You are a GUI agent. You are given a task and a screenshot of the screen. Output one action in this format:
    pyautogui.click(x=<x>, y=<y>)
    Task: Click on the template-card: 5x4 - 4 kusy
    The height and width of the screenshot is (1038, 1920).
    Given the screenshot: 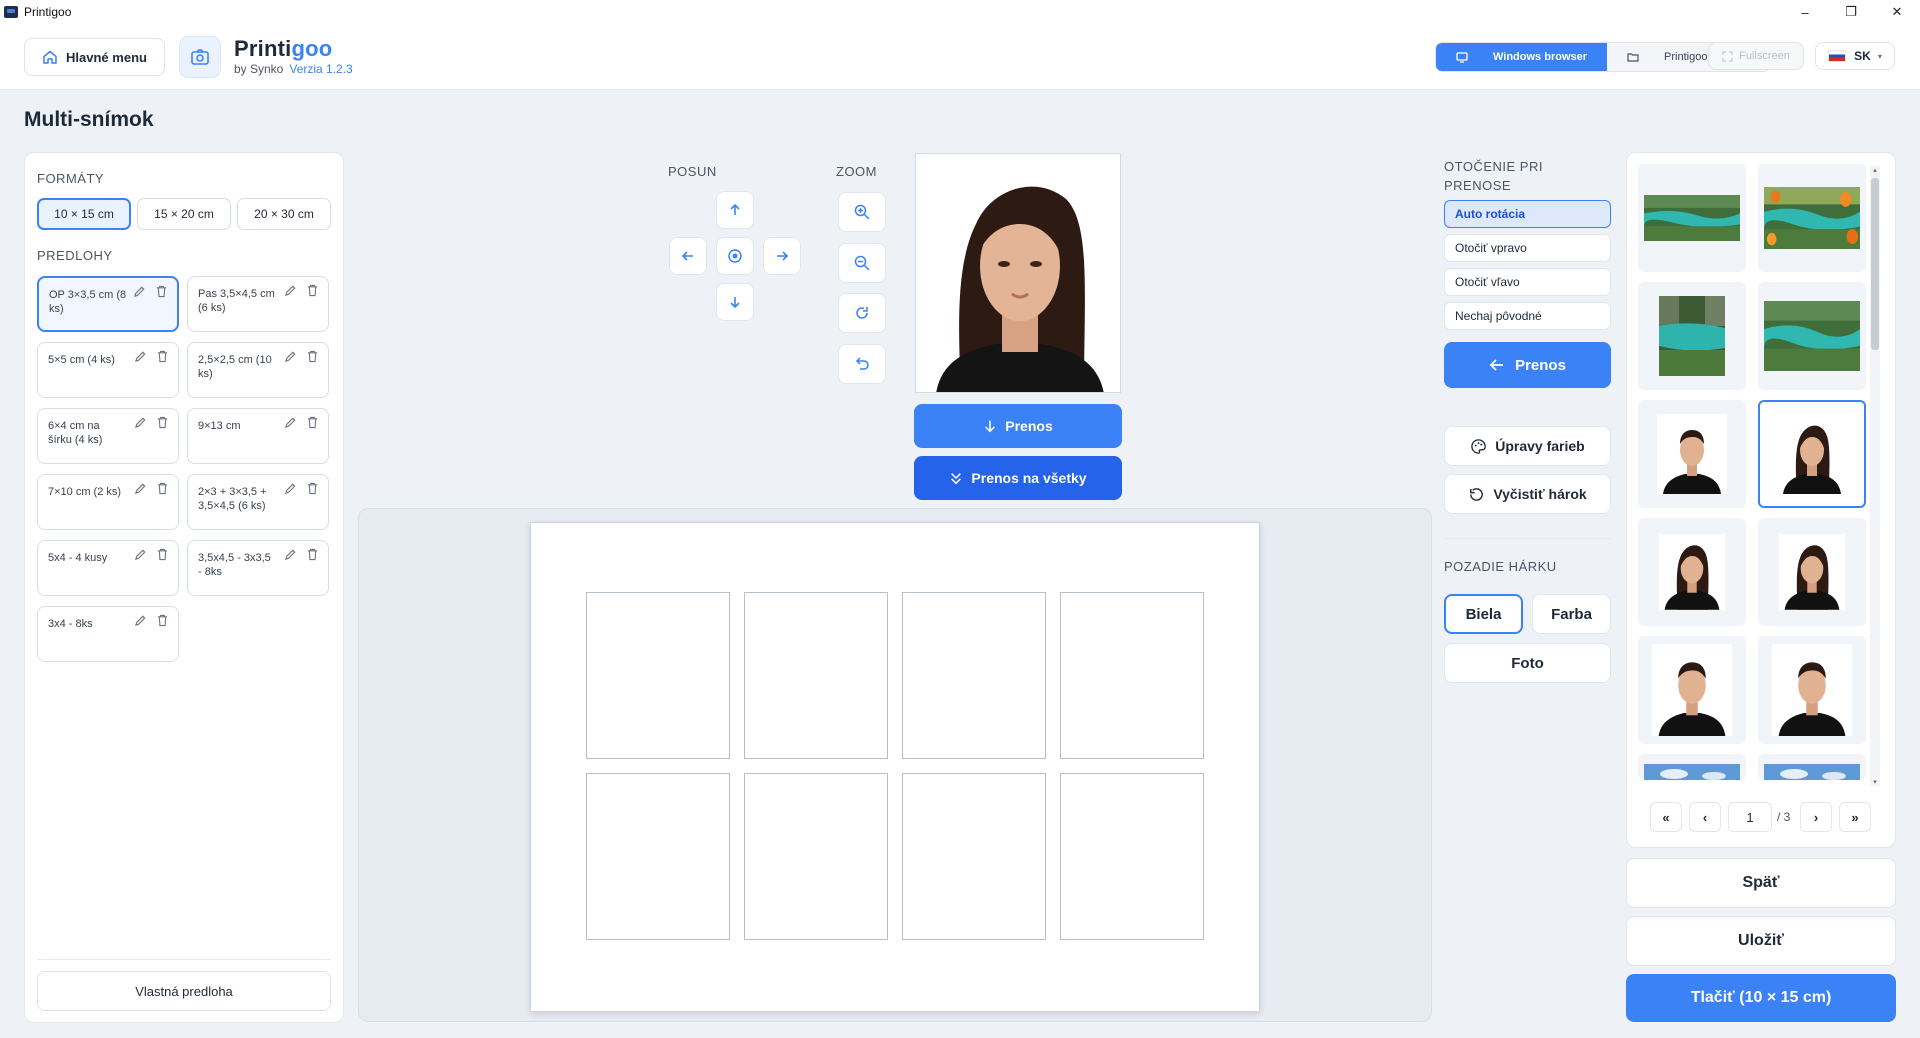 What is the action you would take?
    pyautogui.click(x=108, y=568)
    